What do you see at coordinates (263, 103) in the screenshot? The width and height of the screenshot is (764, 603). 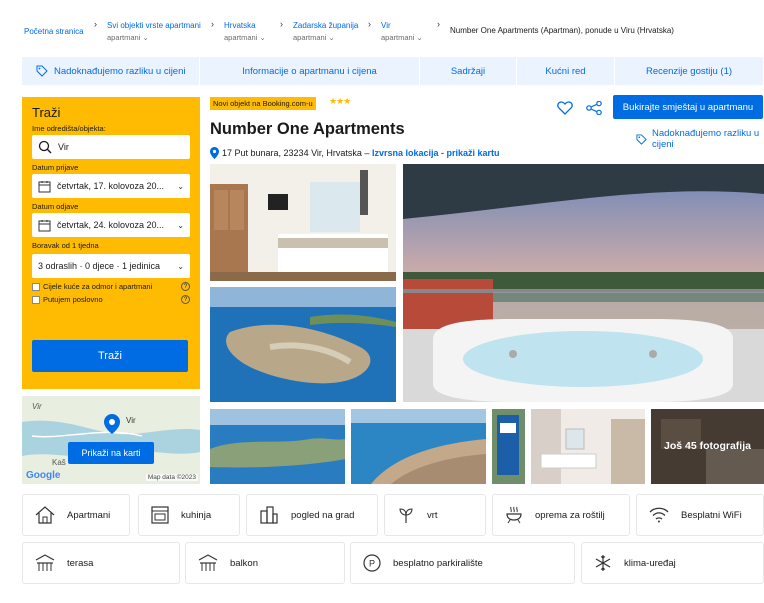 I see `new-property-badge: Novi objekt na Booking.com-u` at bounding box center [263, 103].